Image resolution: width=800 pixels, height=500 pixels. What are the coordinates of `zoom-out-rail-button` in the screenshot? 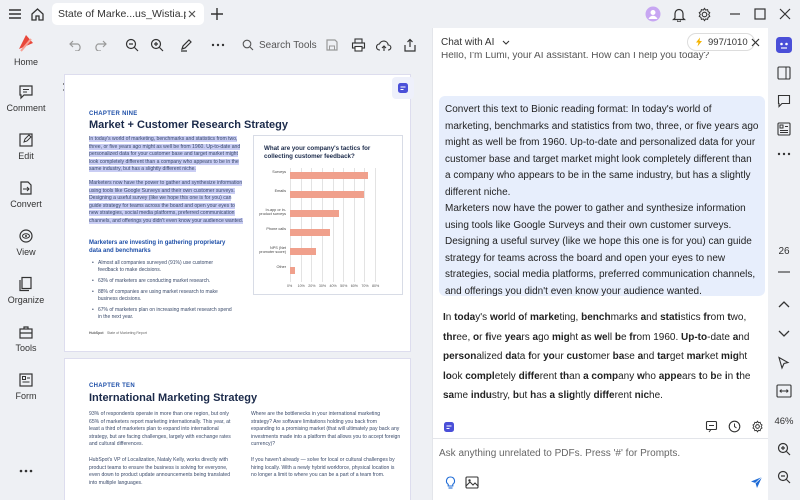 It's located at (784, 477).